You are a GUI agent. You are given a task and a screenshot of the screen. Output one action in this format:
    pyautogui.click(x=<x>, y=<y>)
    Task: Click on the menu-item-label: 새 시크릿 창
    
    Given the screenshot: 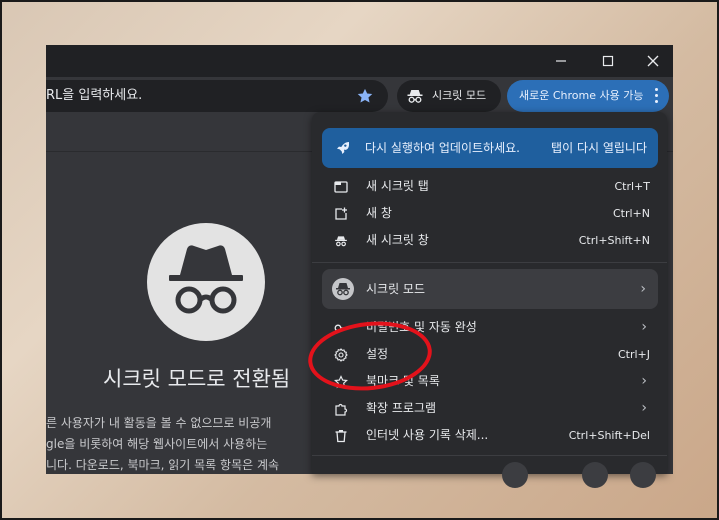 What is the action you would take?
    pyautogui.click(x=397, y=240)
    